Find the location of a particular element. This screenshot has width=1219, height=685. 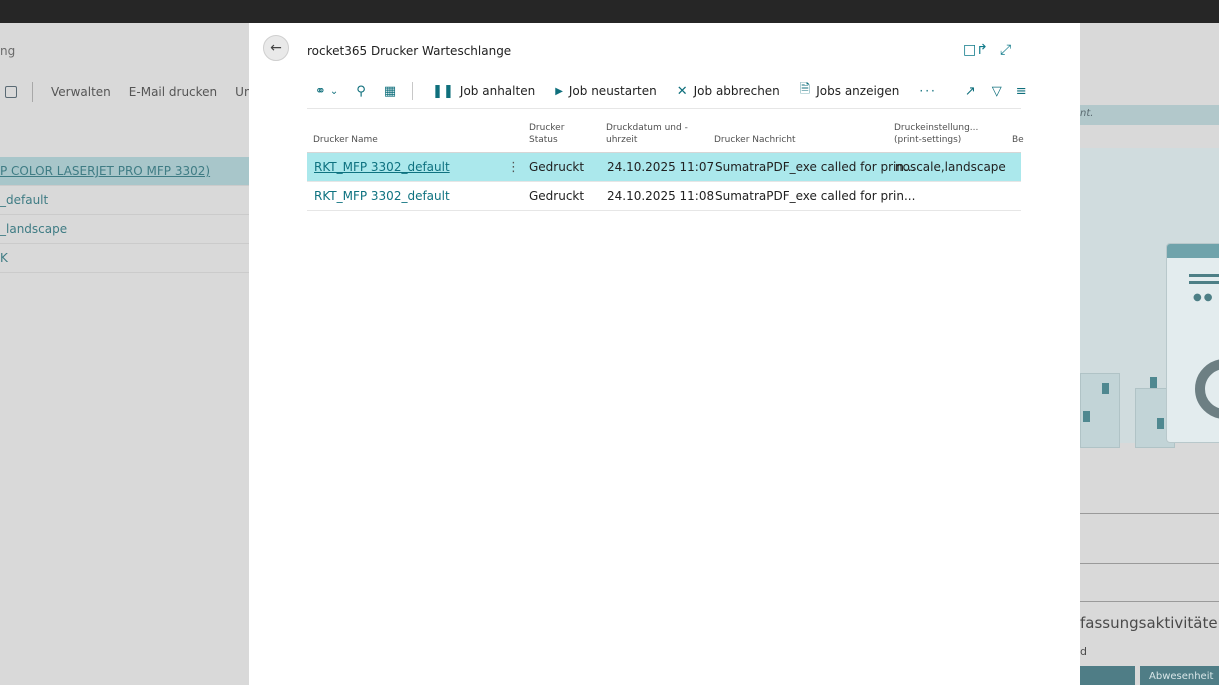

print-datetime: 24.10.2025 11:08 is located at coordinates (661, 196).